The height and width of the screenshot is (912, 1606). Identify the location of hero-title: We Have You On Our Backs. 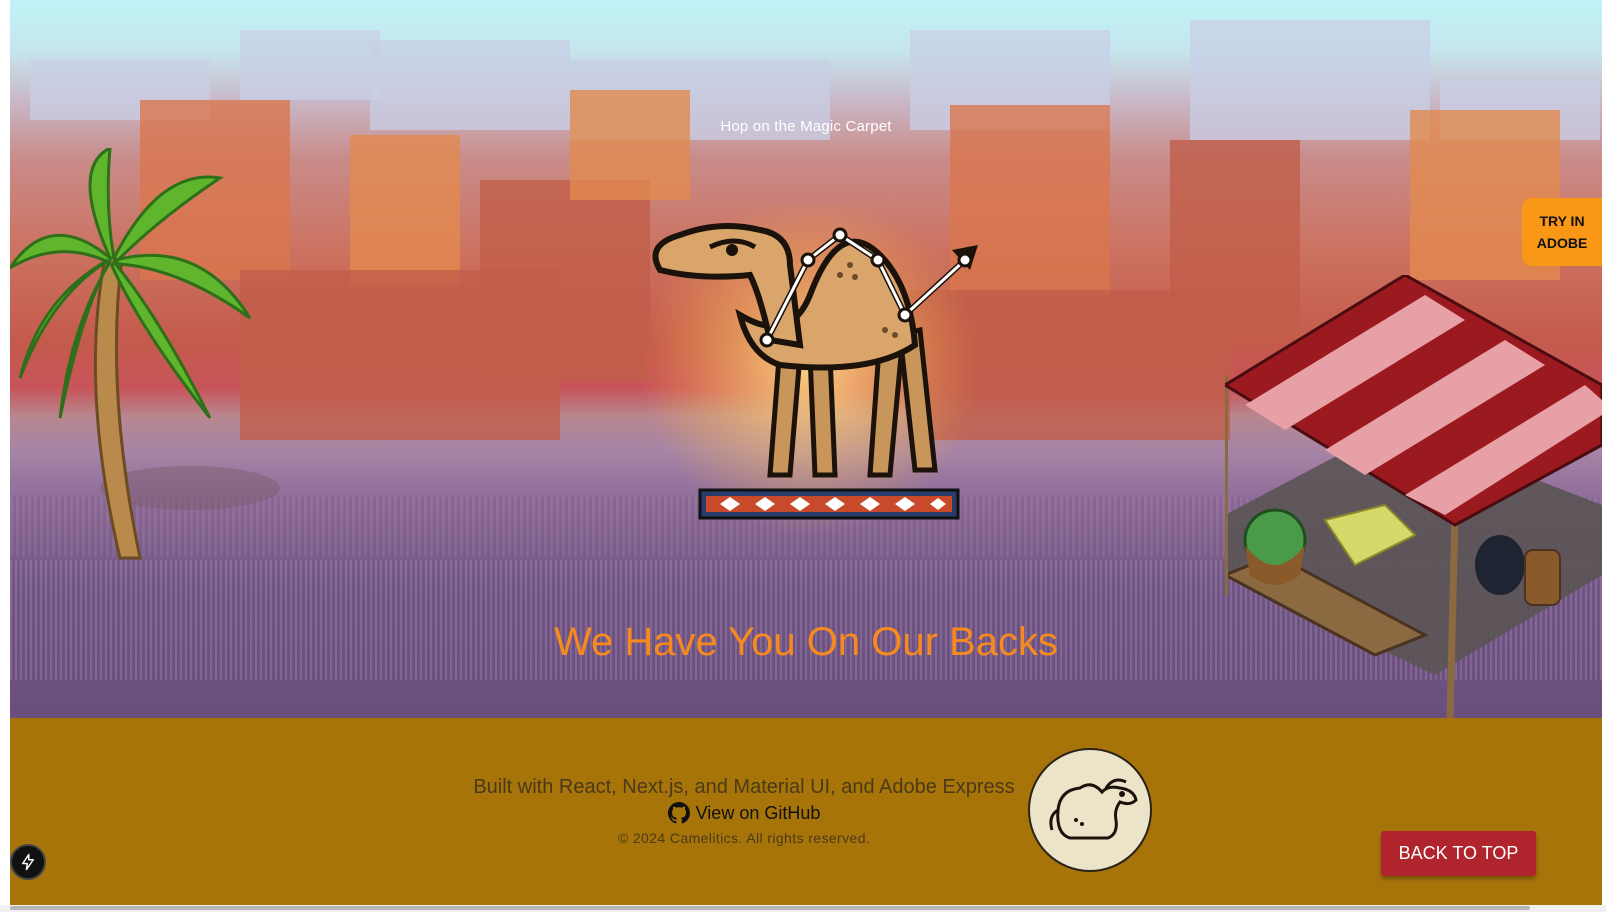
(806, 642).